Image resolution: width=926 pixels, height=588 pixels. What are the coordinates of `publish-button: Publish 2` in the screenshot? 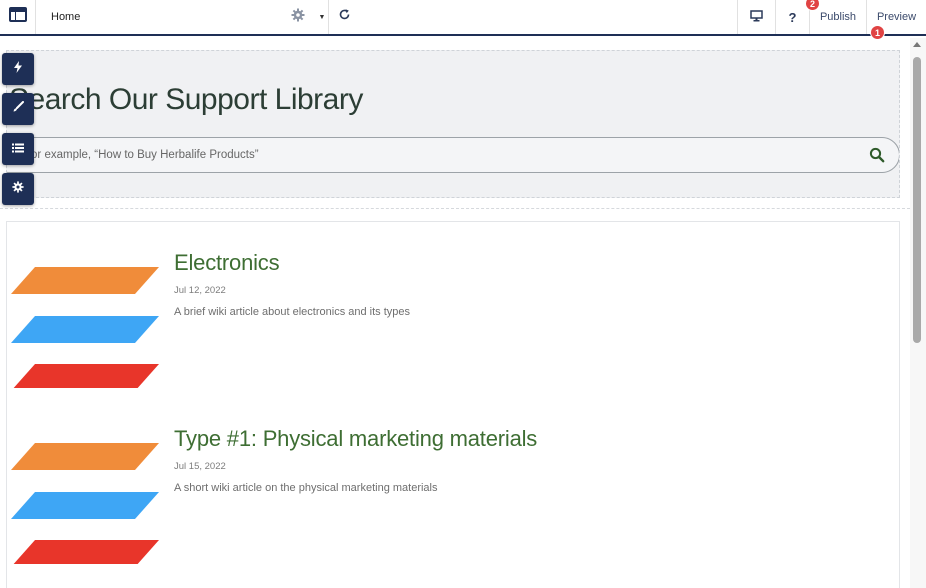 It's located at (835, 17).